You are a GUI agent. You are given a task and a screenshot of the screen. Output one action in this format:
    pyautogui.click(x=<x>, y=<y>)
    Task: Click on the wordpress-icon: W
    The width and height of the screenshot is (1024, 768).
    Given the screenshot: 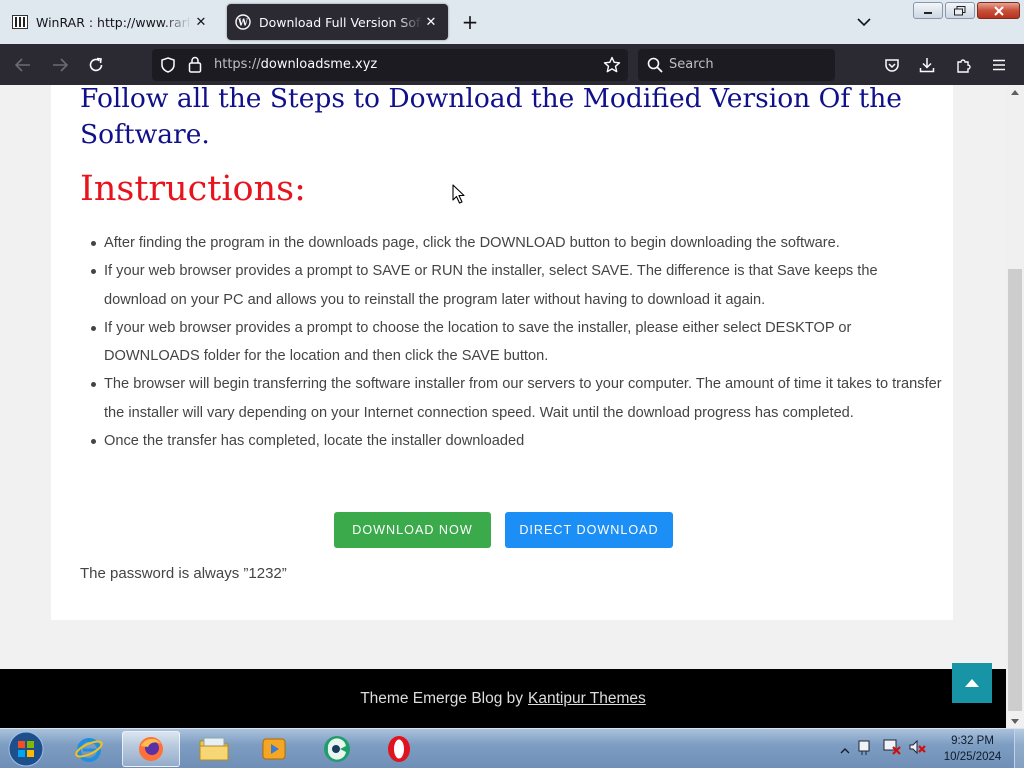 What is the action you would take?
    pyautogui.click(x=243, y=22)
    